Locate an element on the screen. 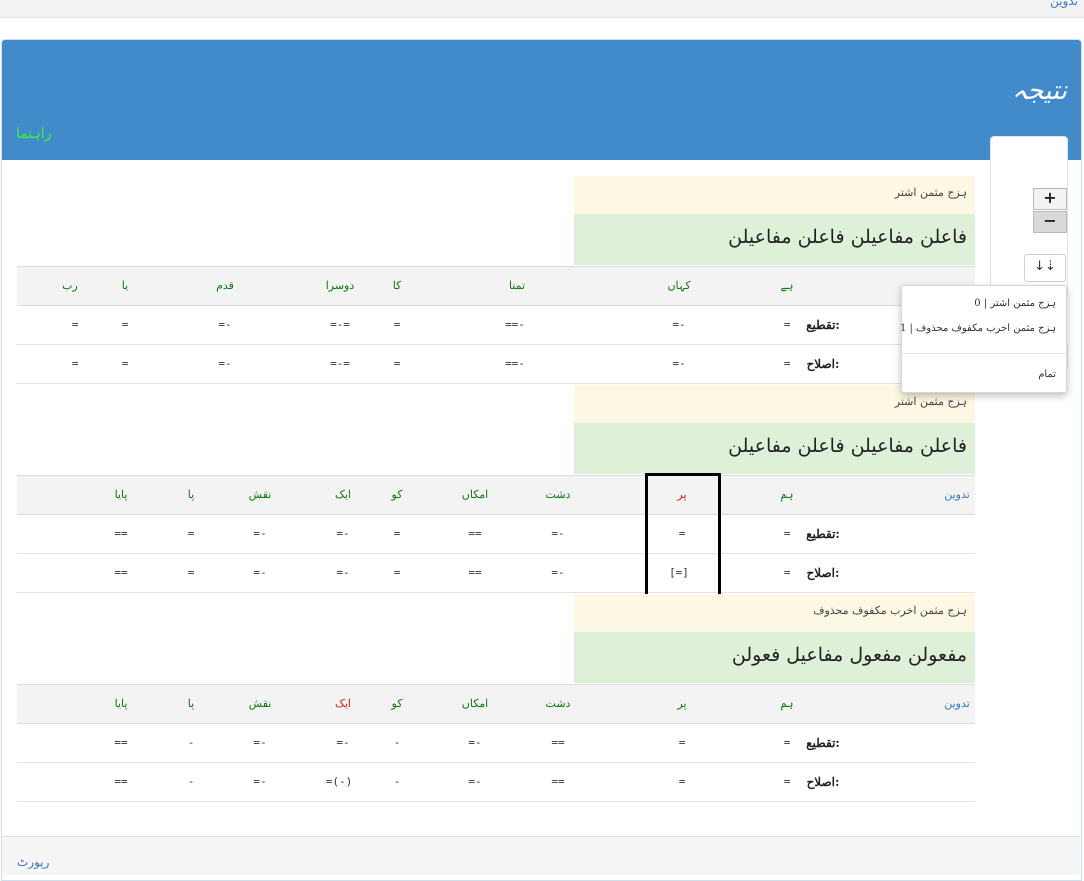 This screenshot has width=1084, height=881. highlight-box is located at coordinates (683, 535).